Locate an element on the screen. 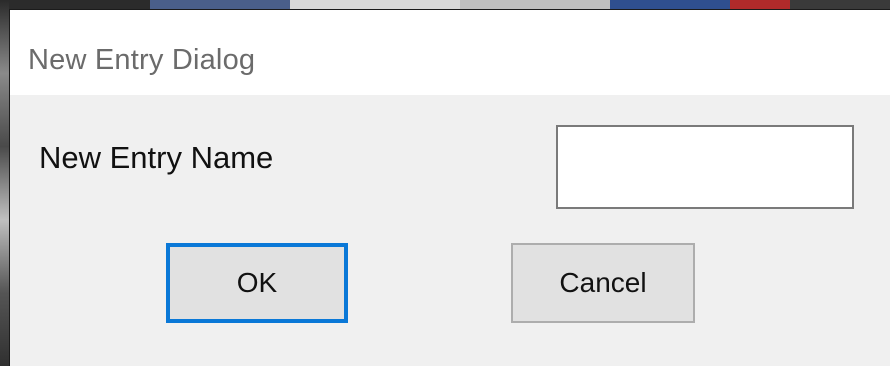  new-entry-name-input is located at coordinates (705, 167).